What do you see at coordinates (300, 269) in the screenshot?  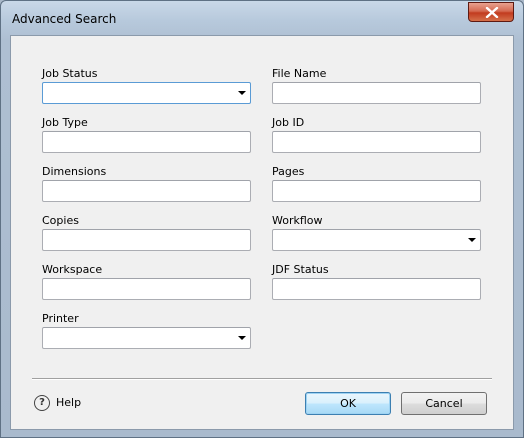 I see `jdf-status-label: JDF Status` at bounding box center [300, 269].